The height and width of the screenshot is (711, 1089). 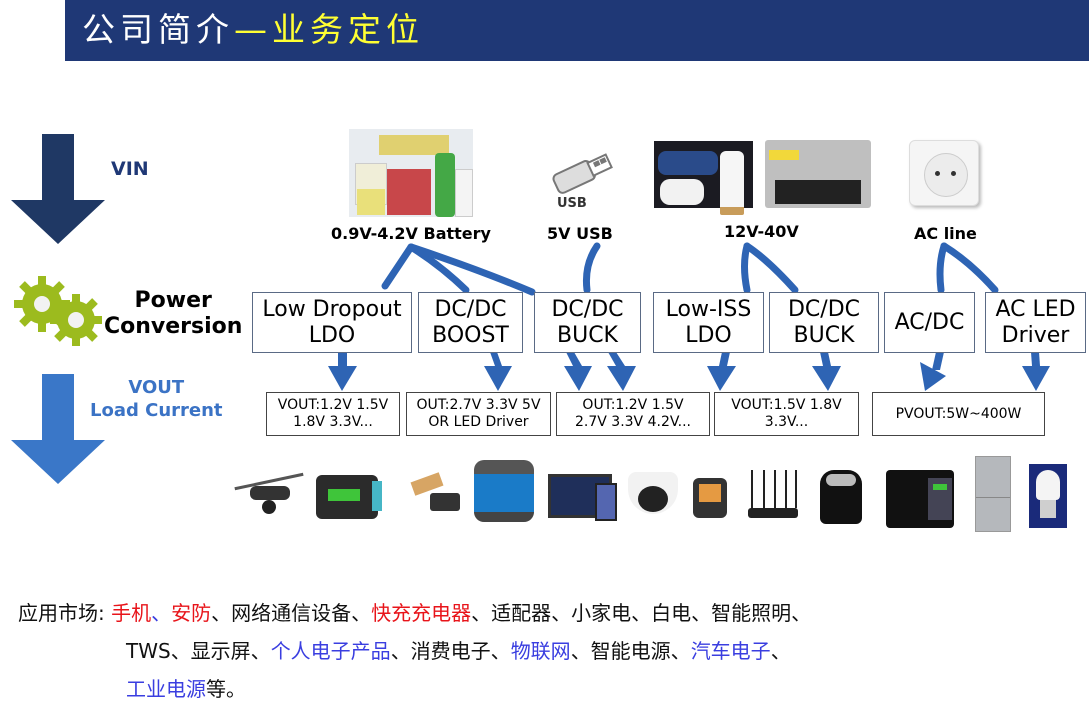 What do you see at coordinates (333, 405) in the screenshot?
I see `output-line1: VOUT:1.2V 1.5V` at bounding box center [333, 405].